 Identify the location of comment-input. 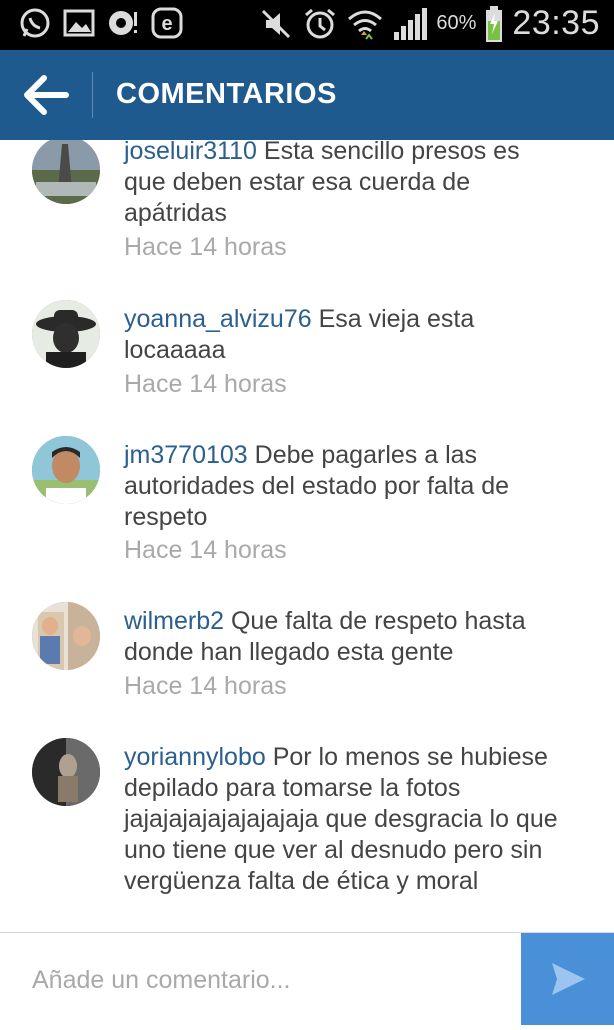
(272, 980).